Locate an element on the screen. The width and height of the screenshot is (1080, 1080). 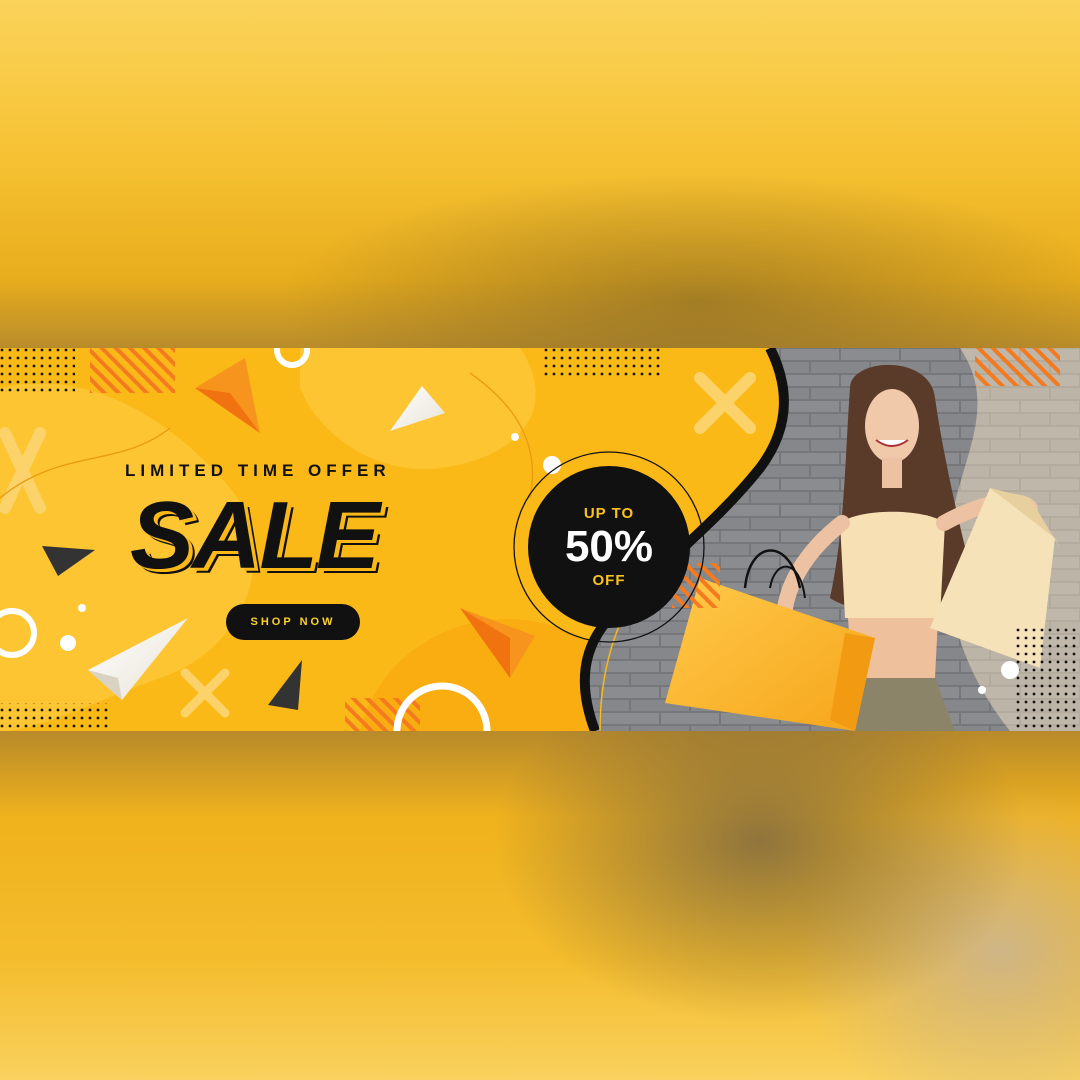
badge-suffix: OFF is located at coordinates (609, 580).